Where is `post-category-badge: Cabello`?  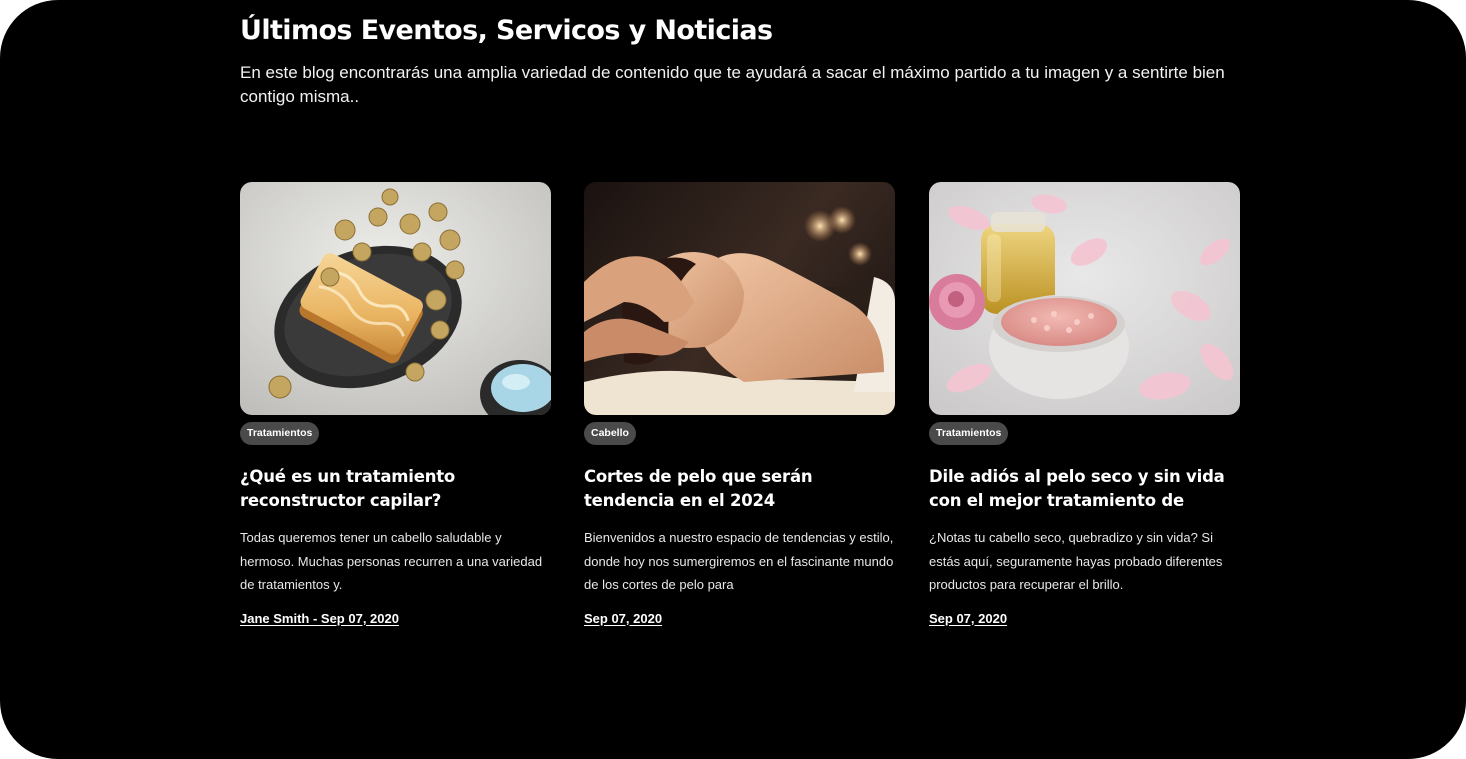 post-category-badge: Cabello is located at coordinates (610, 433).